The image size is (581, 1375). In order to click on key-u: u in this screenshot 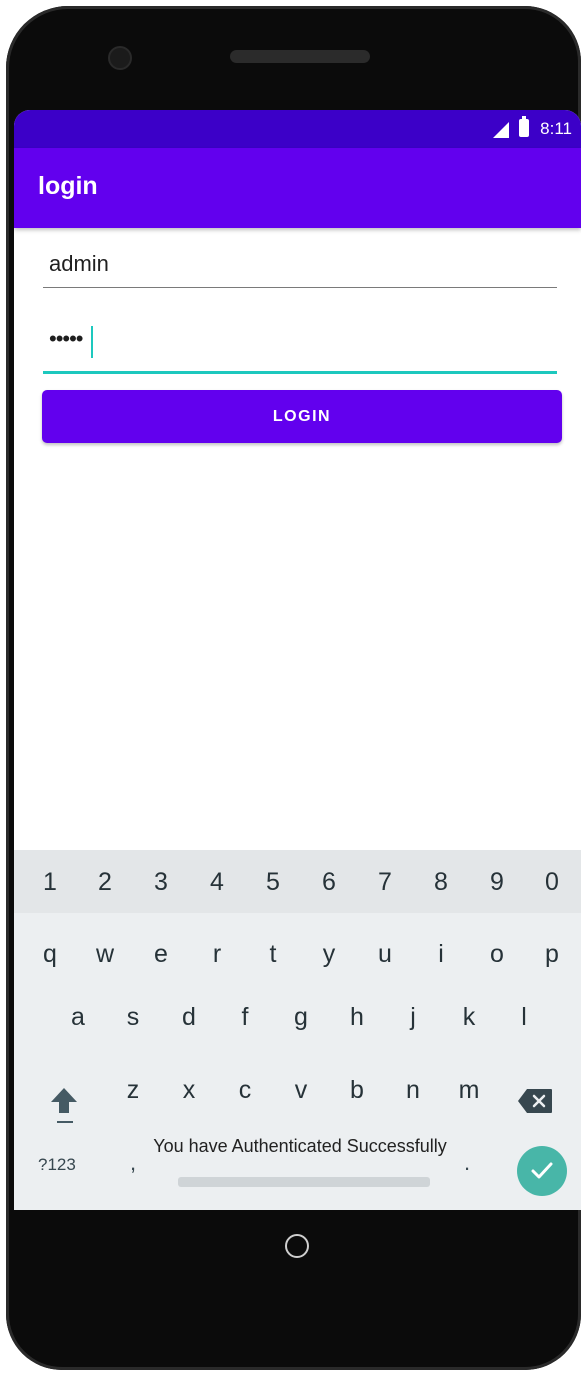, I will do `click(385, 954)`.